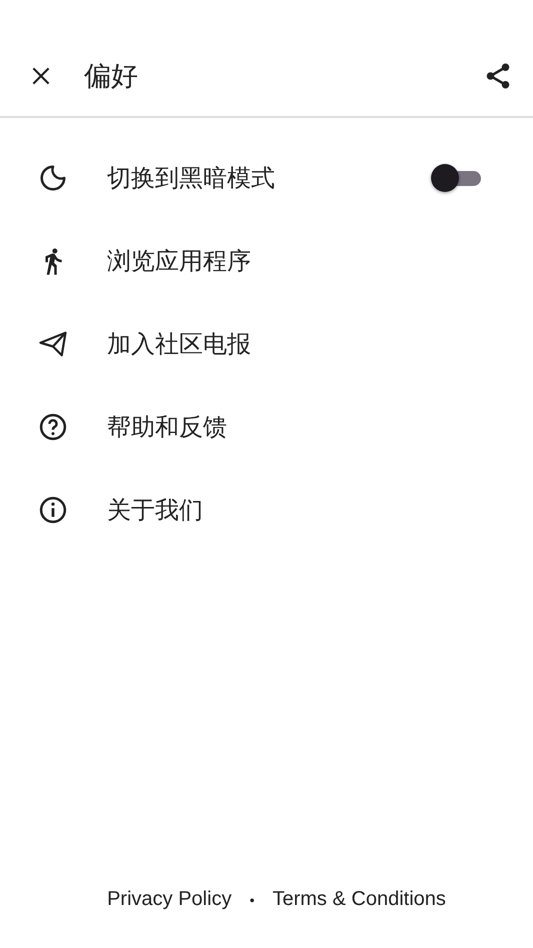  What do you see at coordinates (53, 427) in the screenshot?
I see `help-icon` at bounding box center [53, 427].